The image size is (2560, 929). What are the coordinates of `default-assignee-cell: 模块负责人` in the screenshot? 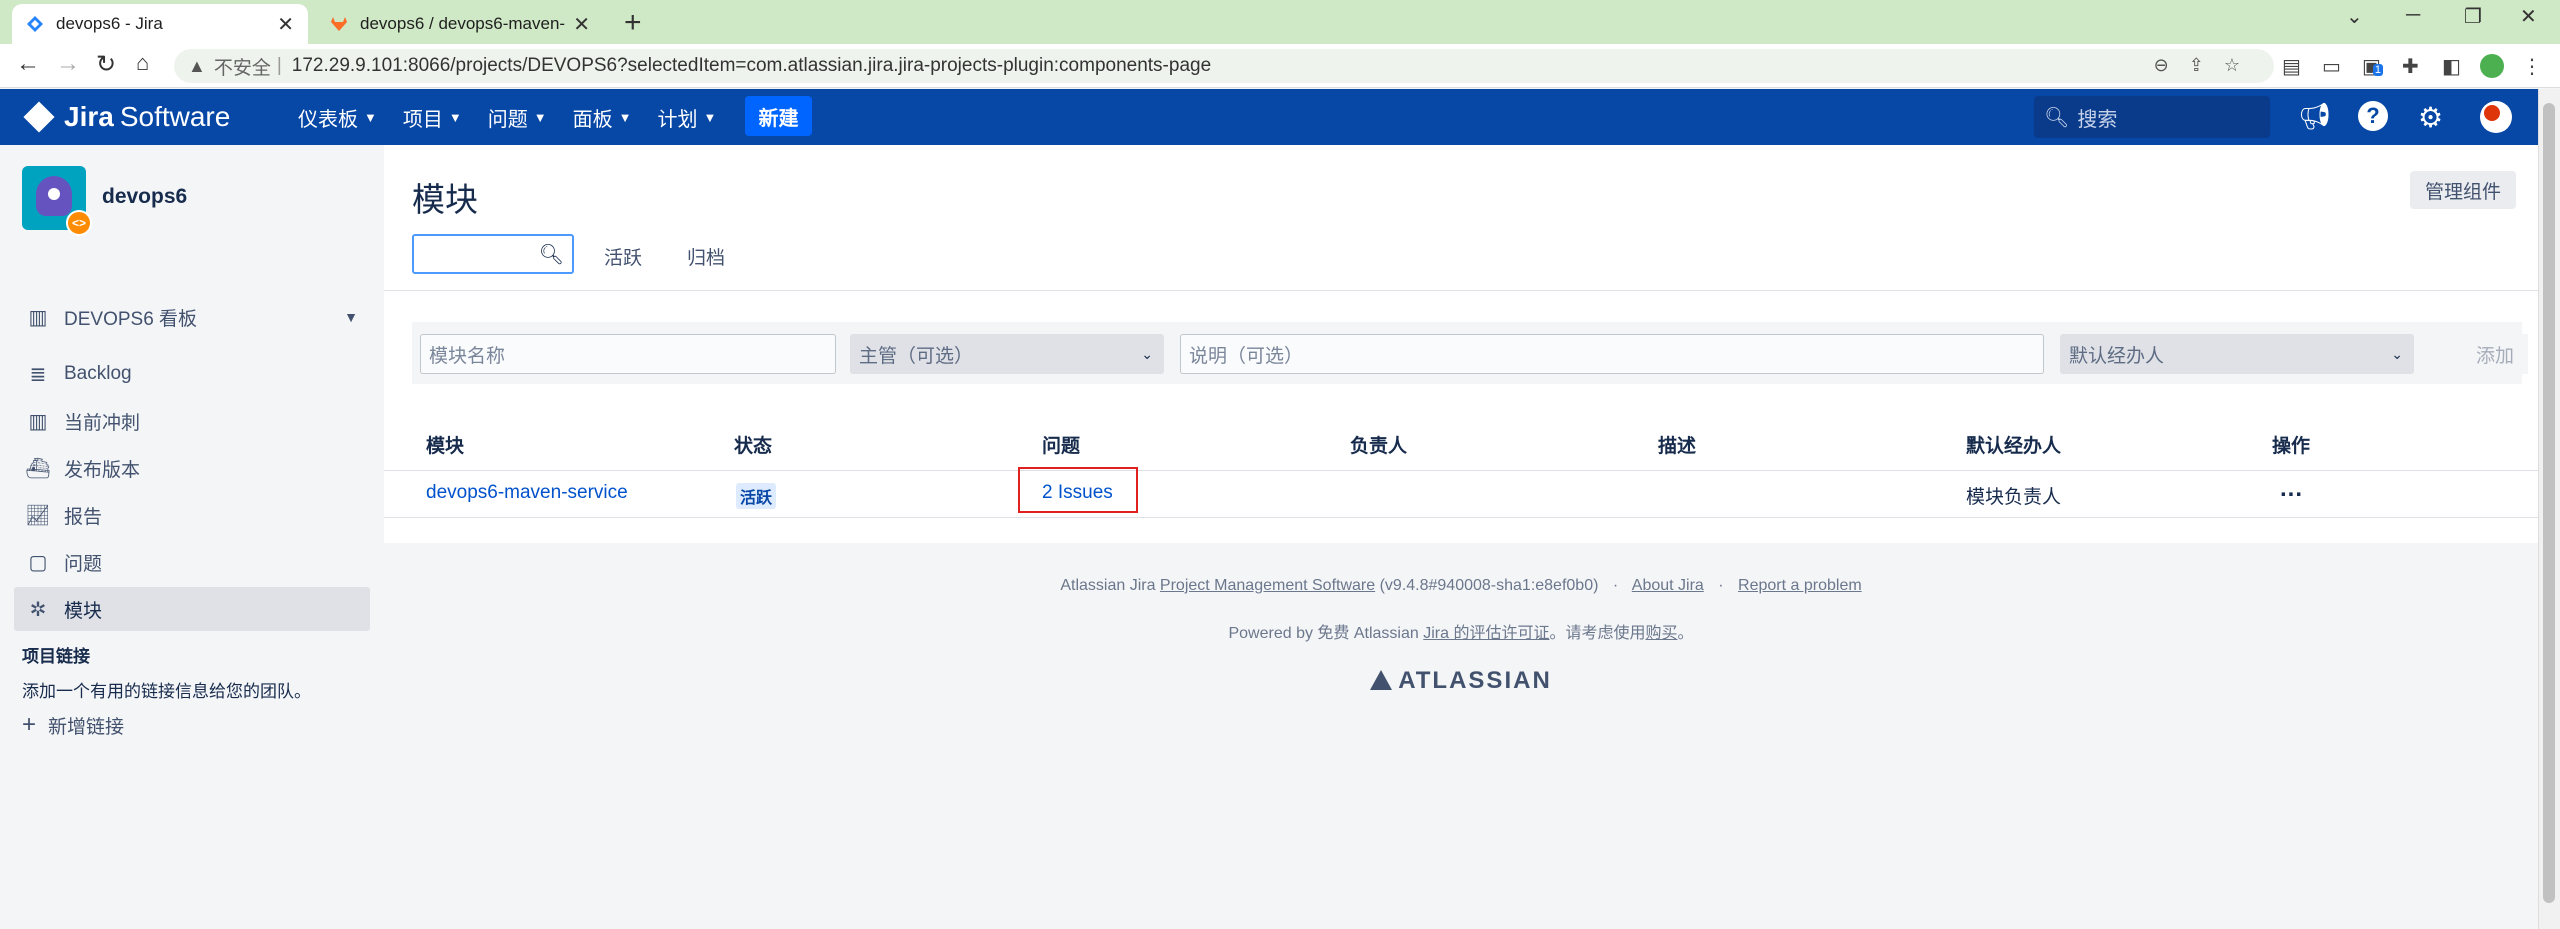 It's located at (2014, 497).